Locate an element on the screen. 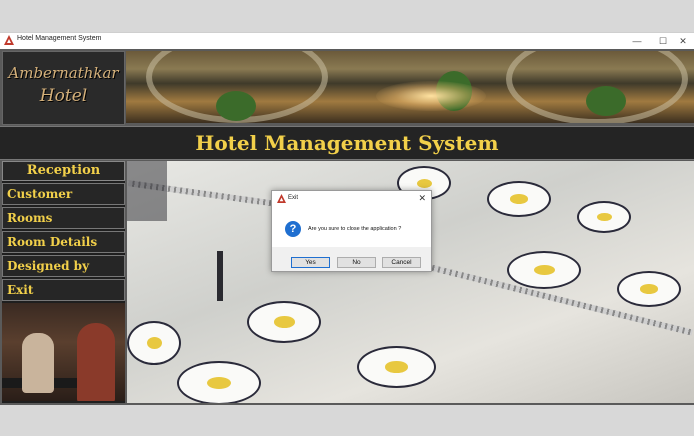 The width and height of the screenshot is (694, 436). logo-line-2: Hotel is located at coordinates (63, 96).